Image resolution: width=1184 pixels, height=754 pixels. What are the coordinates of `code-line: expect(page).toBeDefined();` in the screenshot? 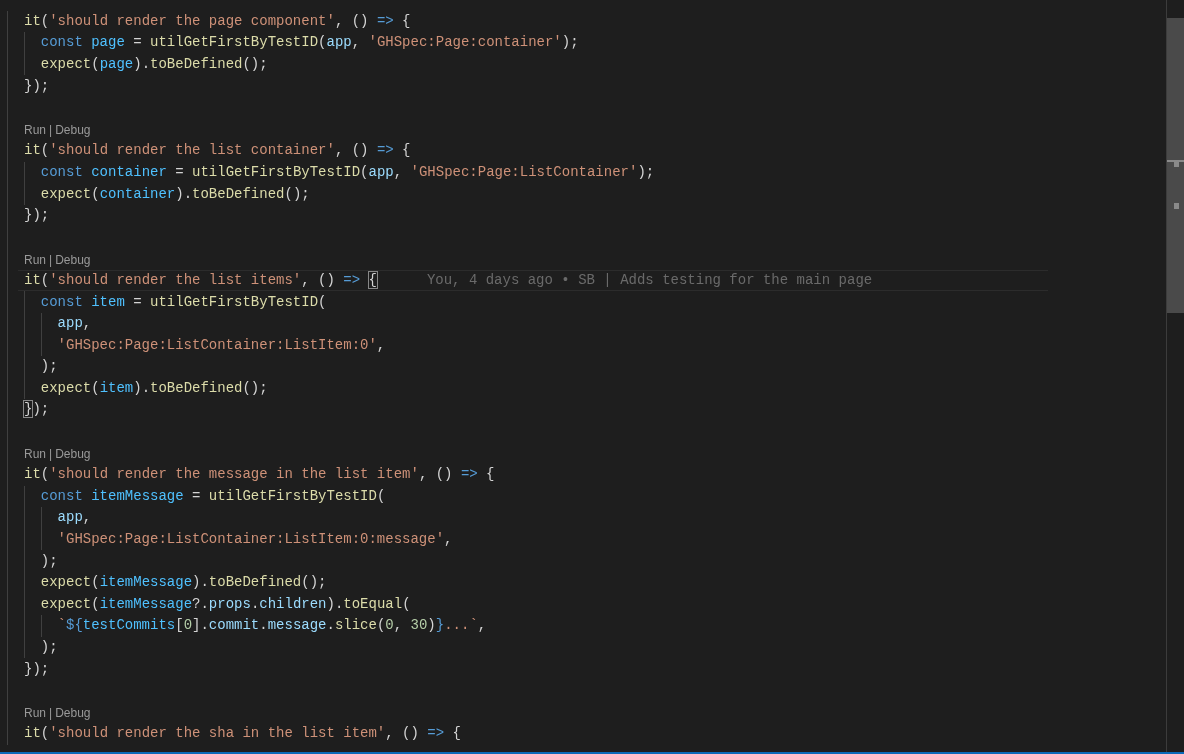 It's located at (154, 64).